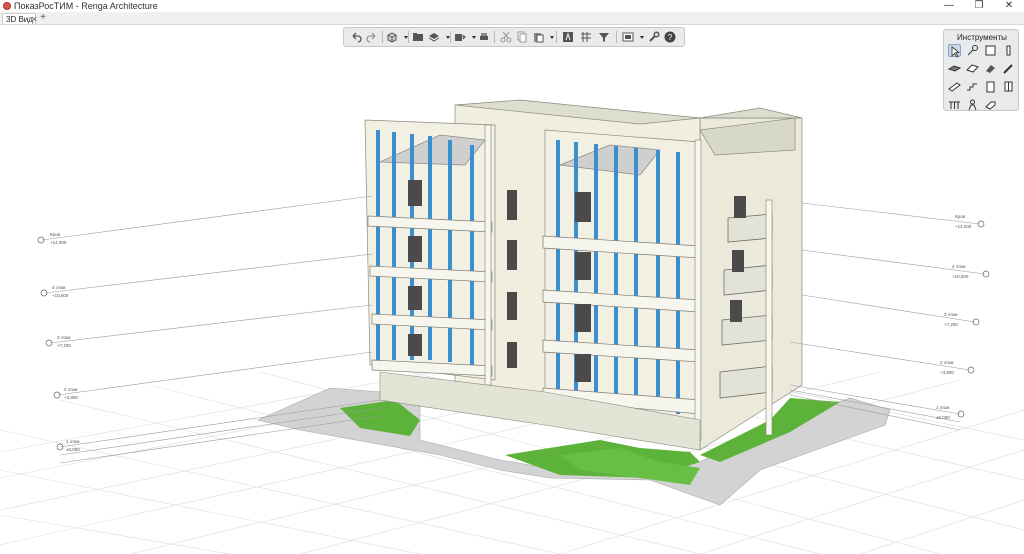 This screenshot has height=554, width=1024. What do you see at coordinates (506, 37) in the screenshot?
I see `cut-icon` at bounding box center [506, 37].